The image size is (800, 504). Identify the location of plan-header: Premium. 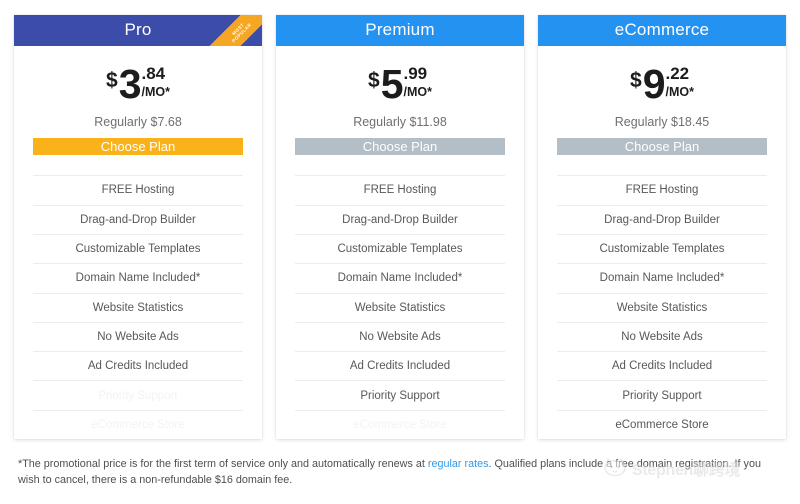
(400, 30).